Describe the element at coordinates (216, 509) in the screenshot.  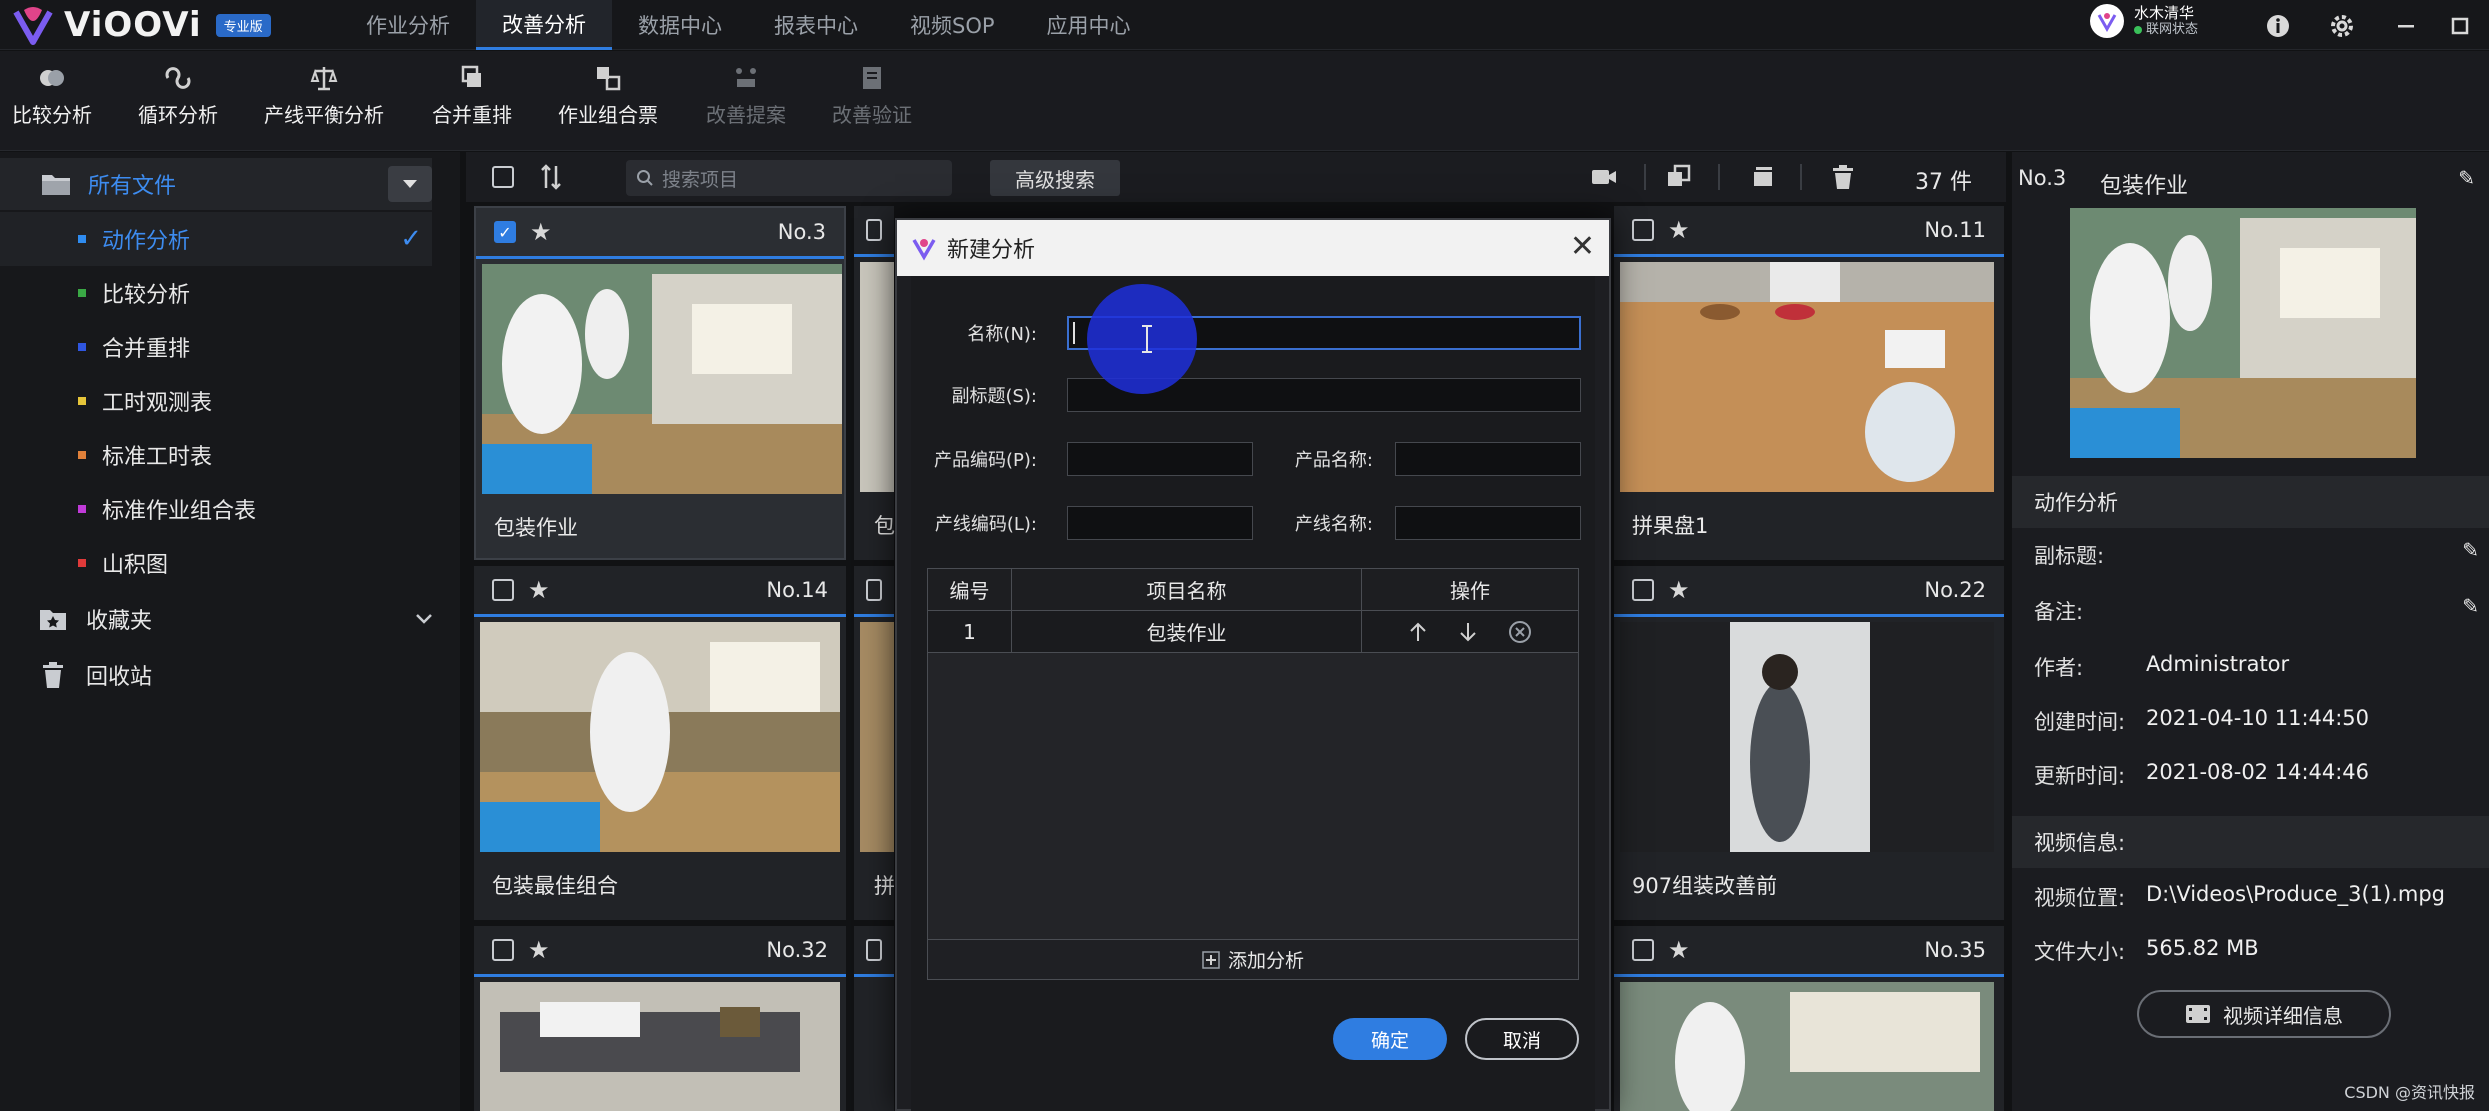
I see `sidebar-item-standard-job-combination: 标准作业组合表` at that location.